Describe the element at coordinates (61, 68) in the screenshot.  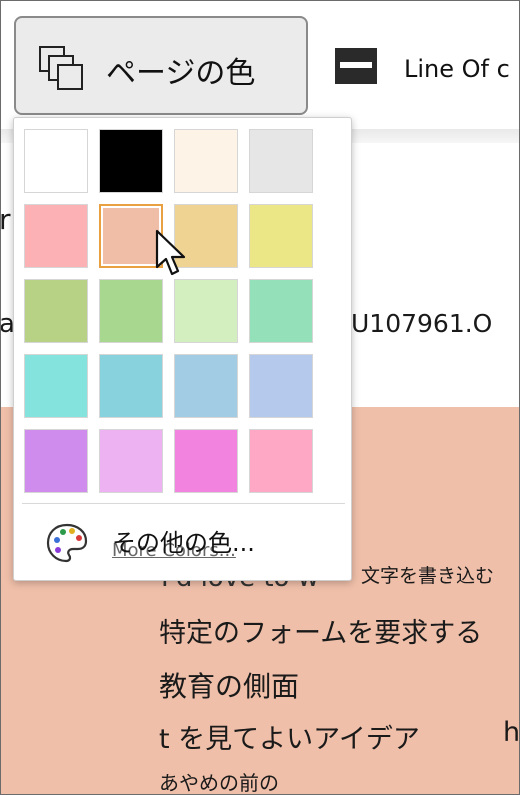
I see `page-color-icon` at that location.